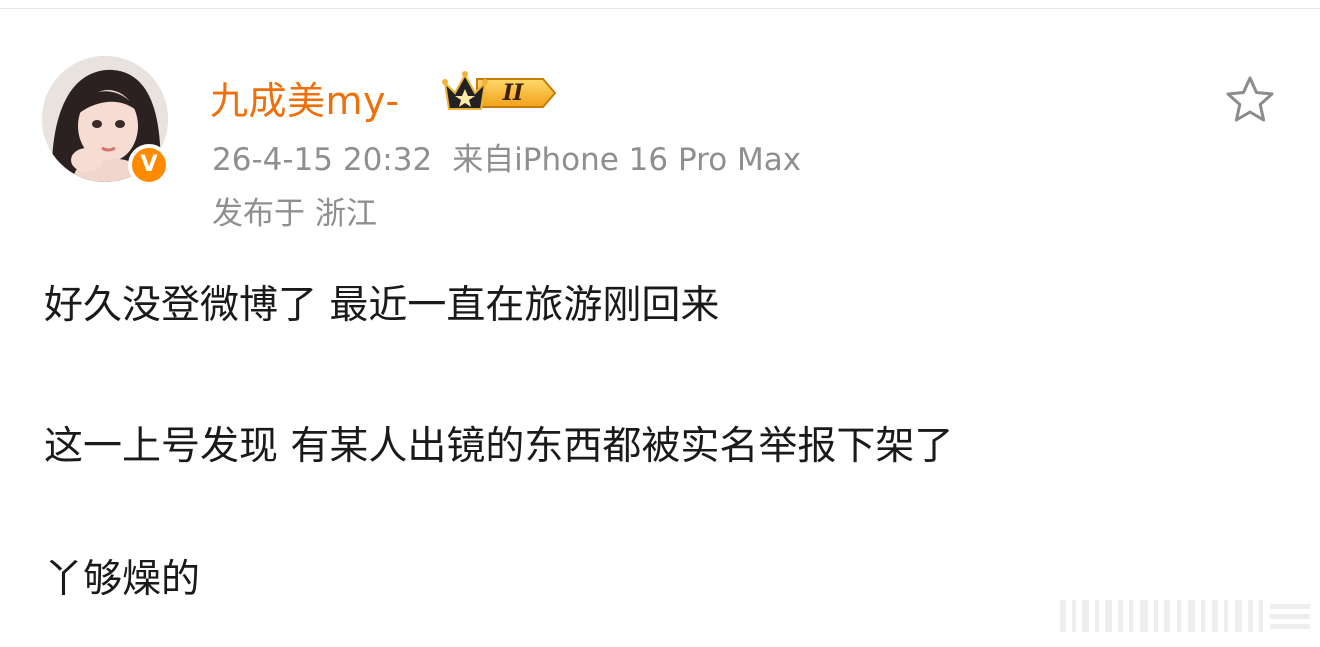 This screenshot has height=647, width=1320. I want to click on watermark-bars-icon, so click(1185, 616).